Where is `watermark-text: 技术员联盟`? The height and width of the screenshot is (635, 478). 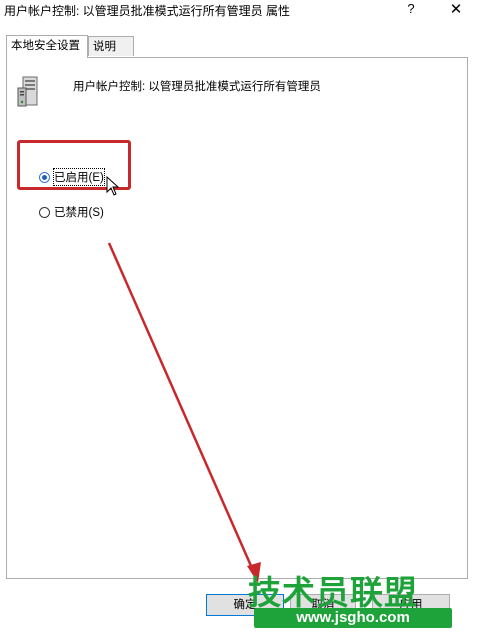 watermark-text: 技术员联盟 is located at coordinates (333, 592).